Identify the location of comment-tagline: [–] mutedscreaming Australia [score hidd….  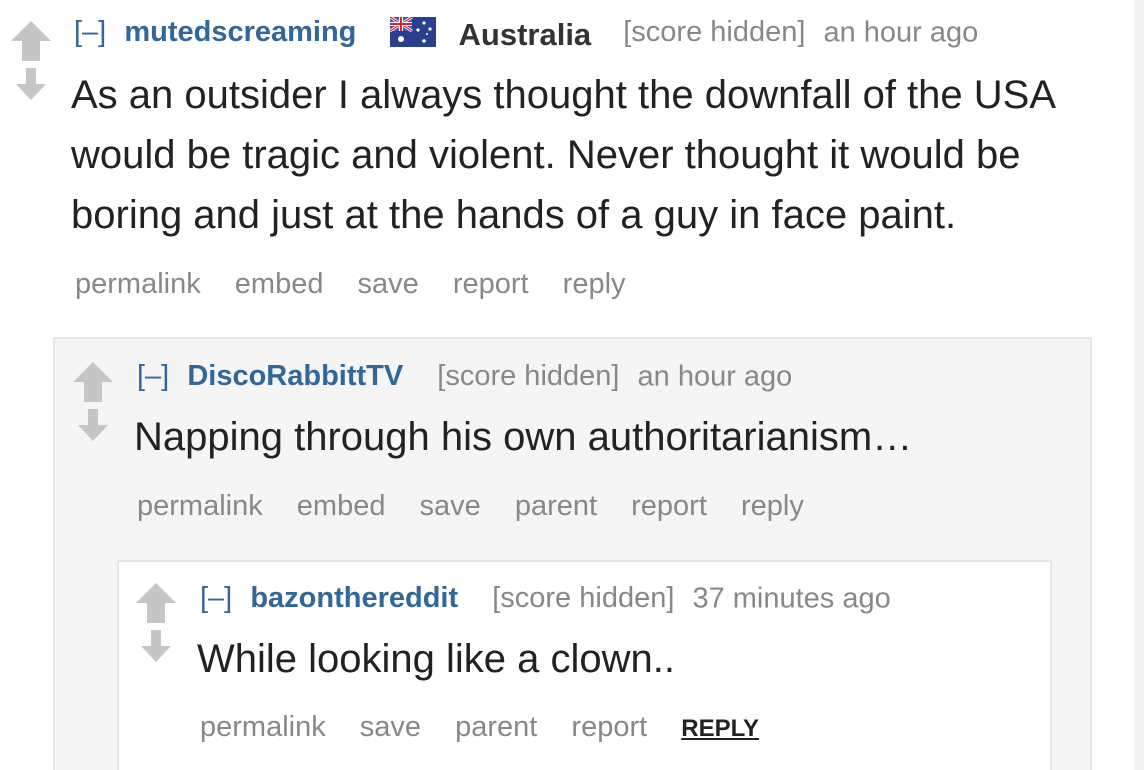
(526, 33).